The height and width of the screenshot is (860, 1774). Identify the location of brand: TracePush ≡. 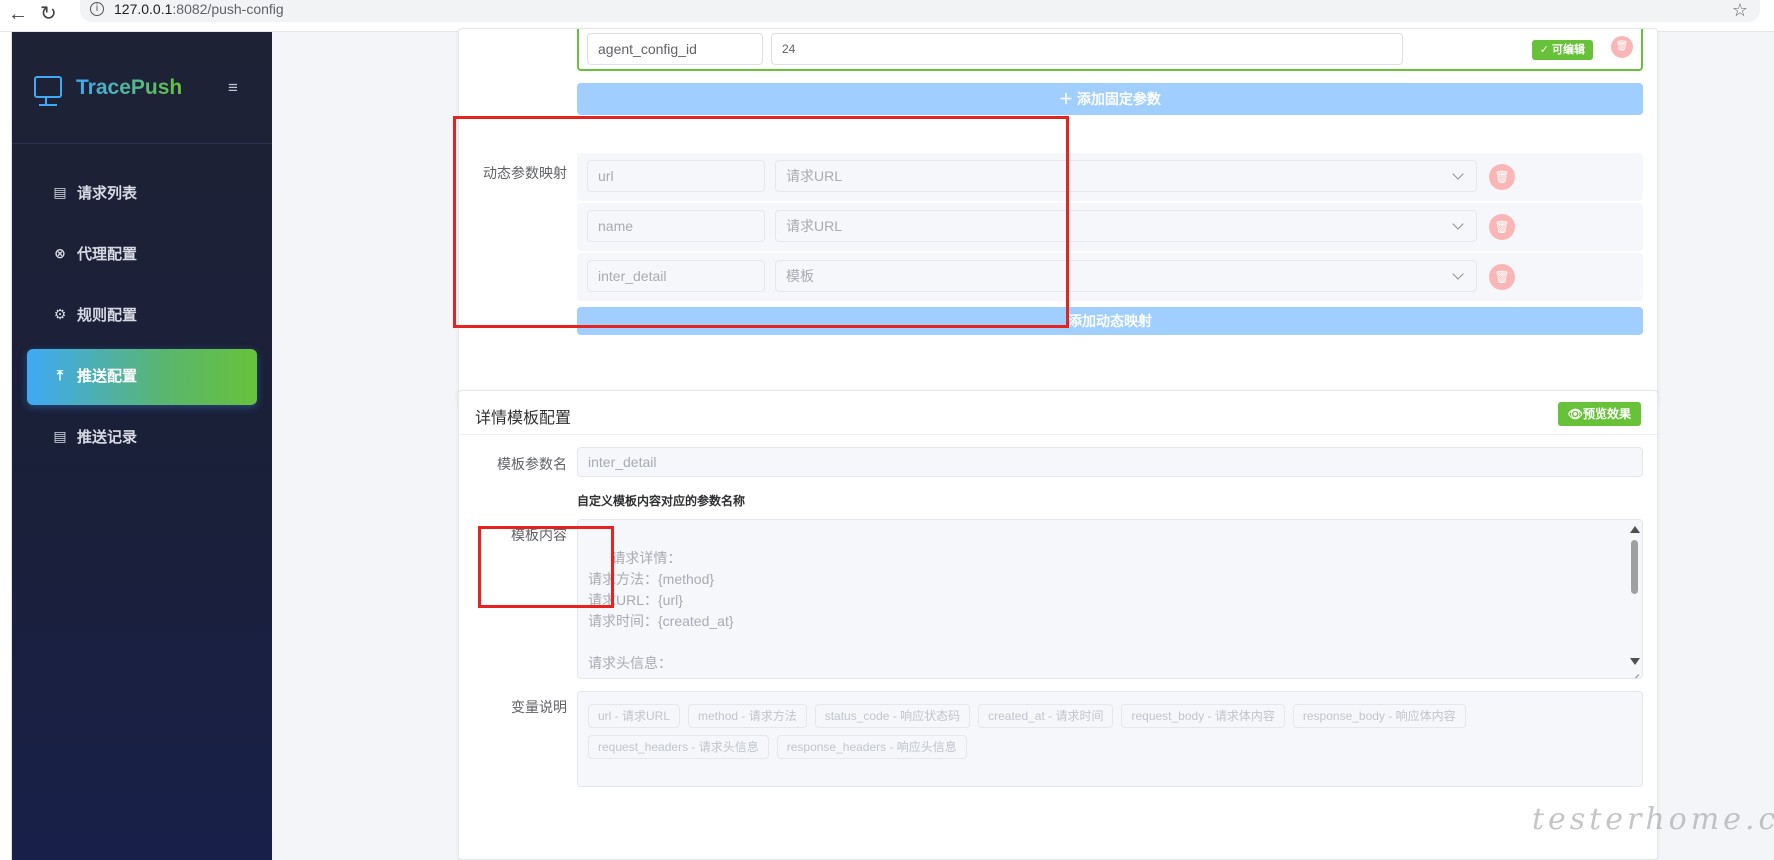
(142, 88).